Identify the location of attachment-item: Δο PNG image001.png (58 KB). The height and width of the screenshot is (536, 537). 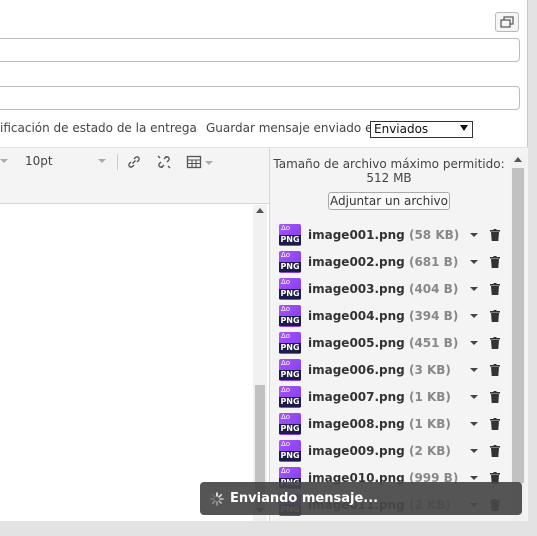
(391, 234).